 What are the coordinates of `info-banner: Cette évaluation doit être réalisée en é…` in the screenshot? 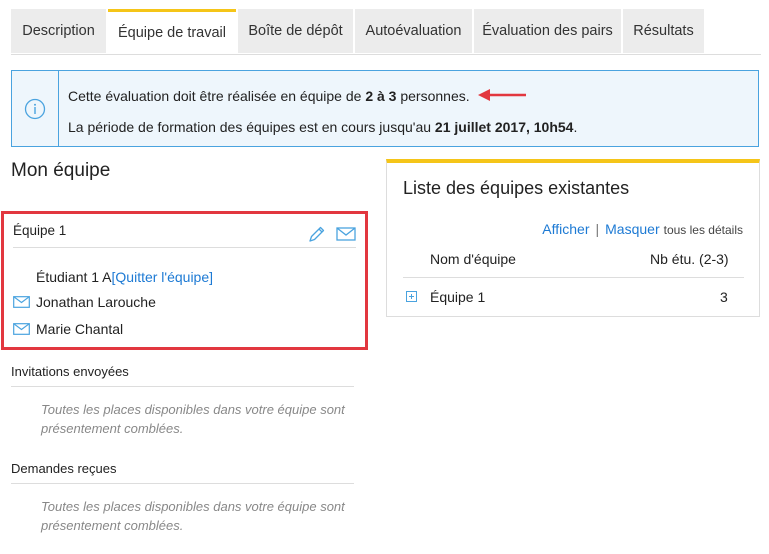 It's located at (385, 108).